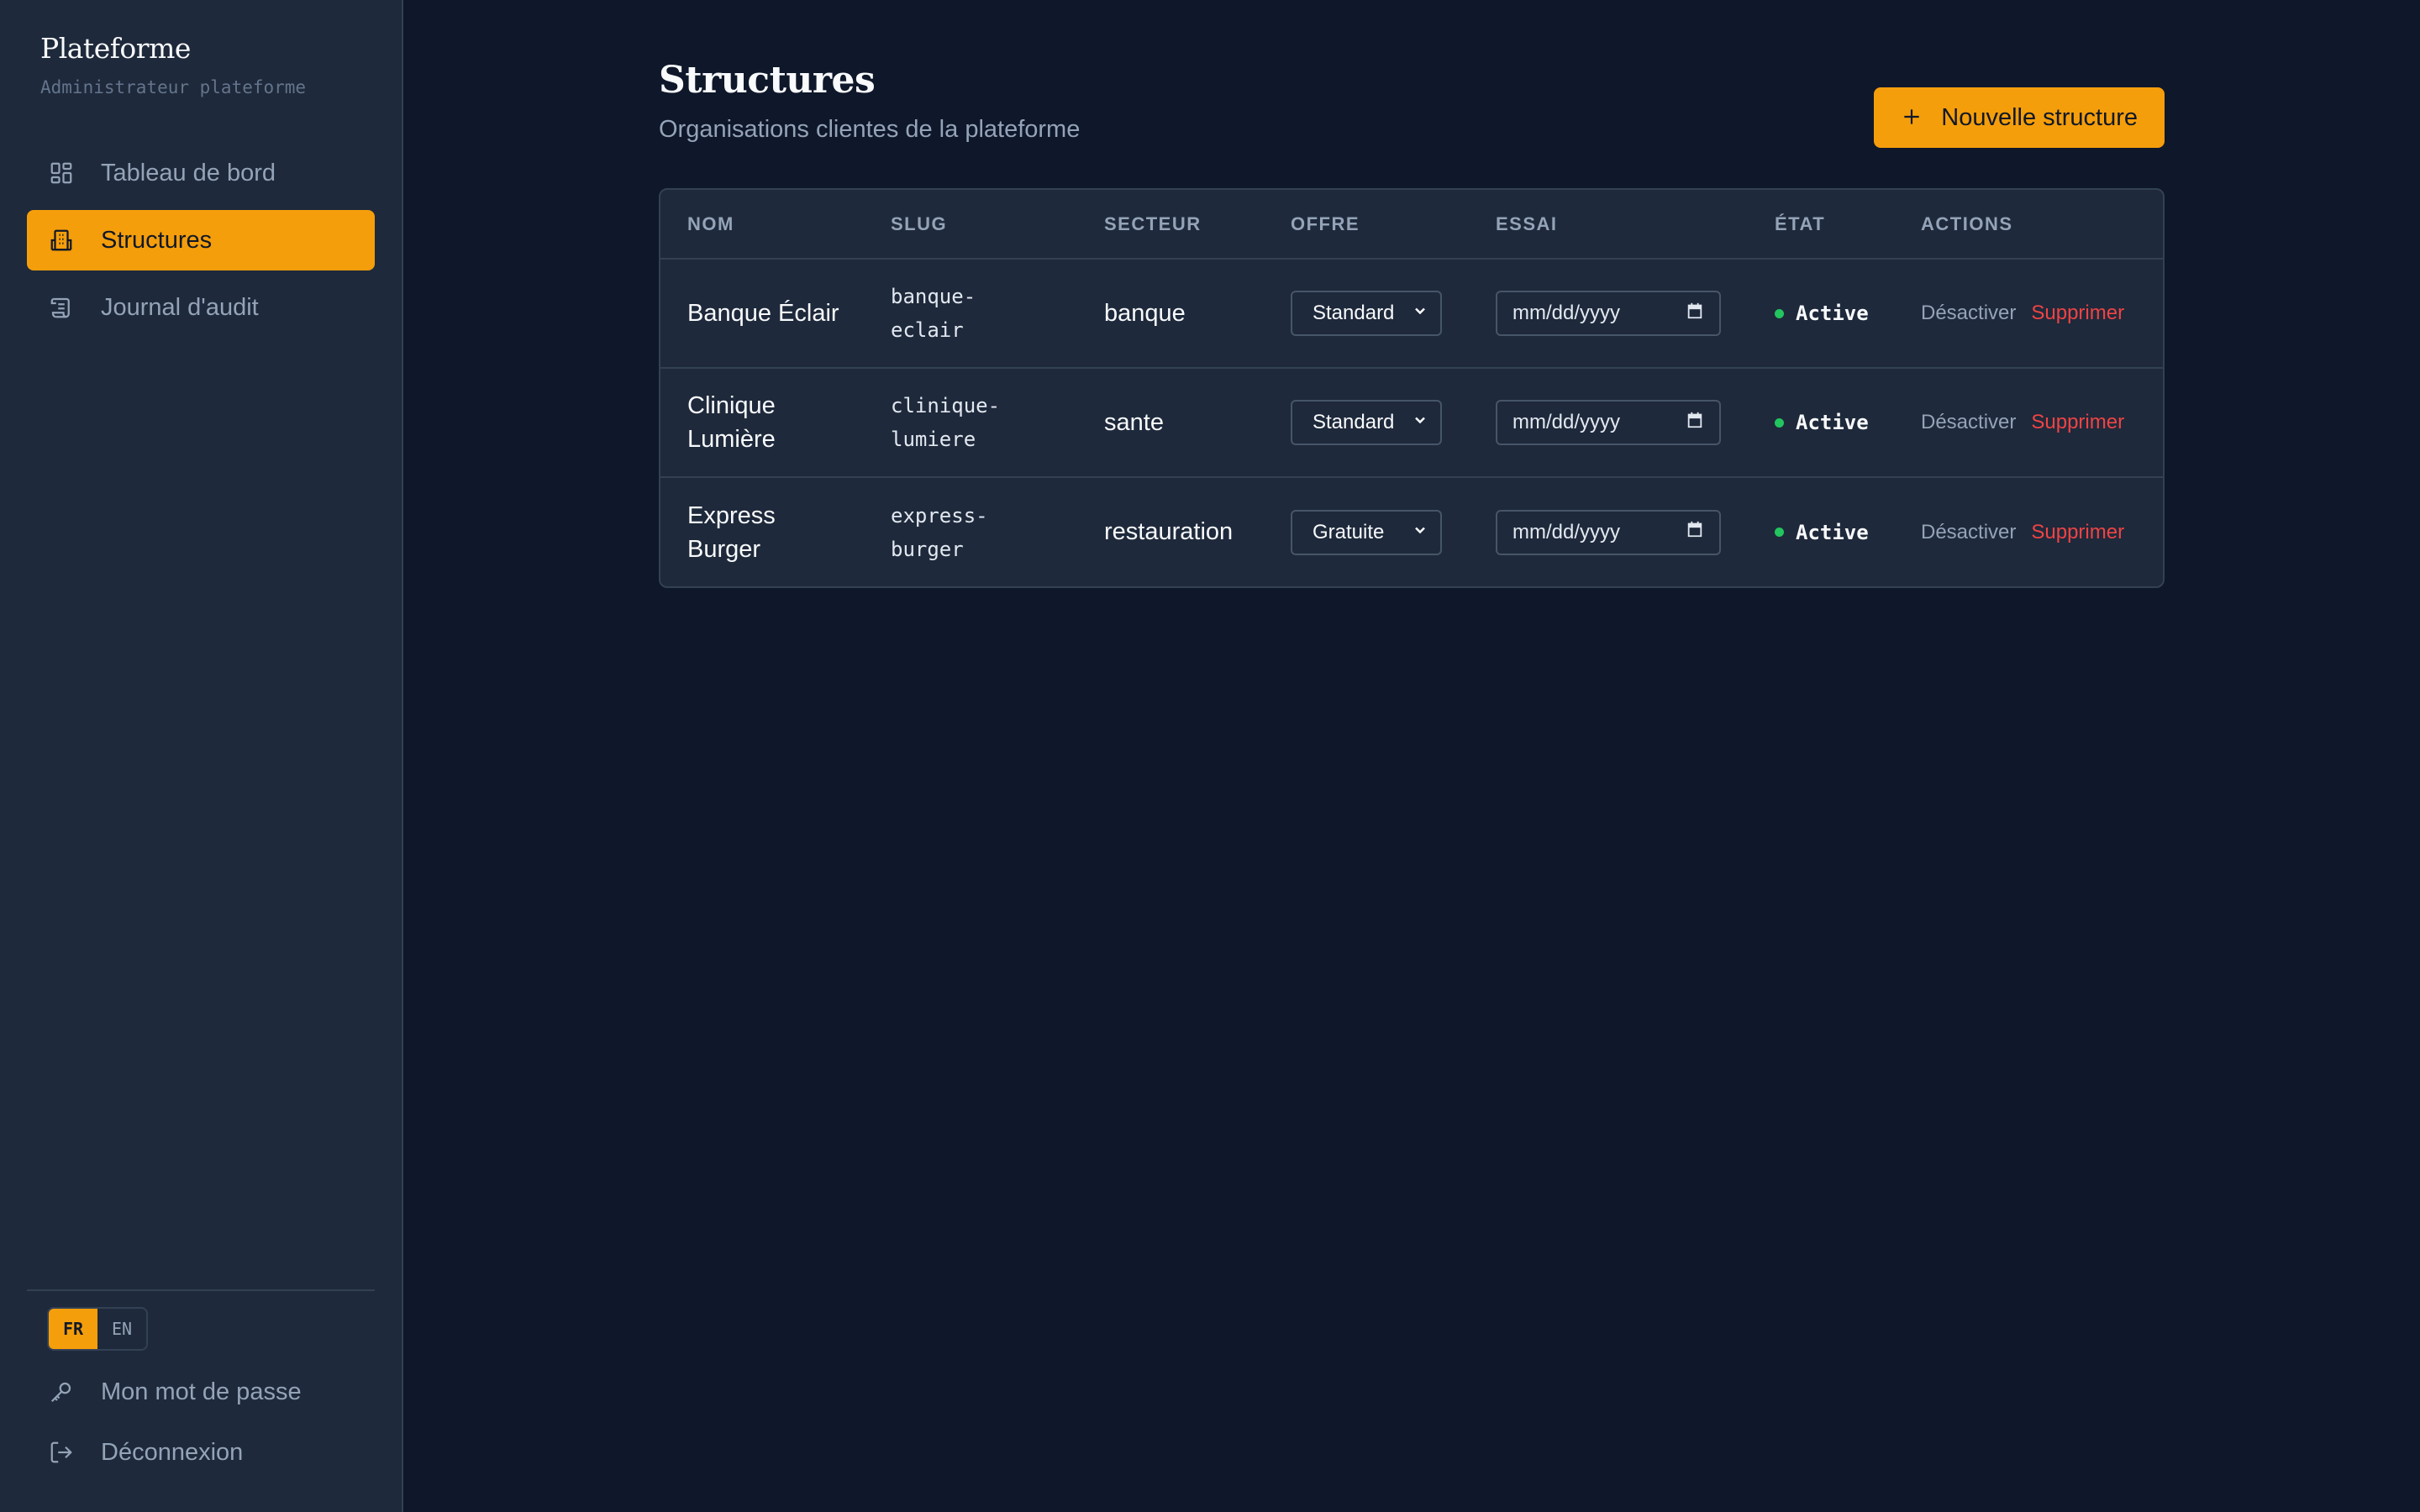 Image resolution: width=2420 pixels, height=1512 pixels. Describe the element at coordinates (62, 1392) in the screenshot. I see `key-icon` at that location.